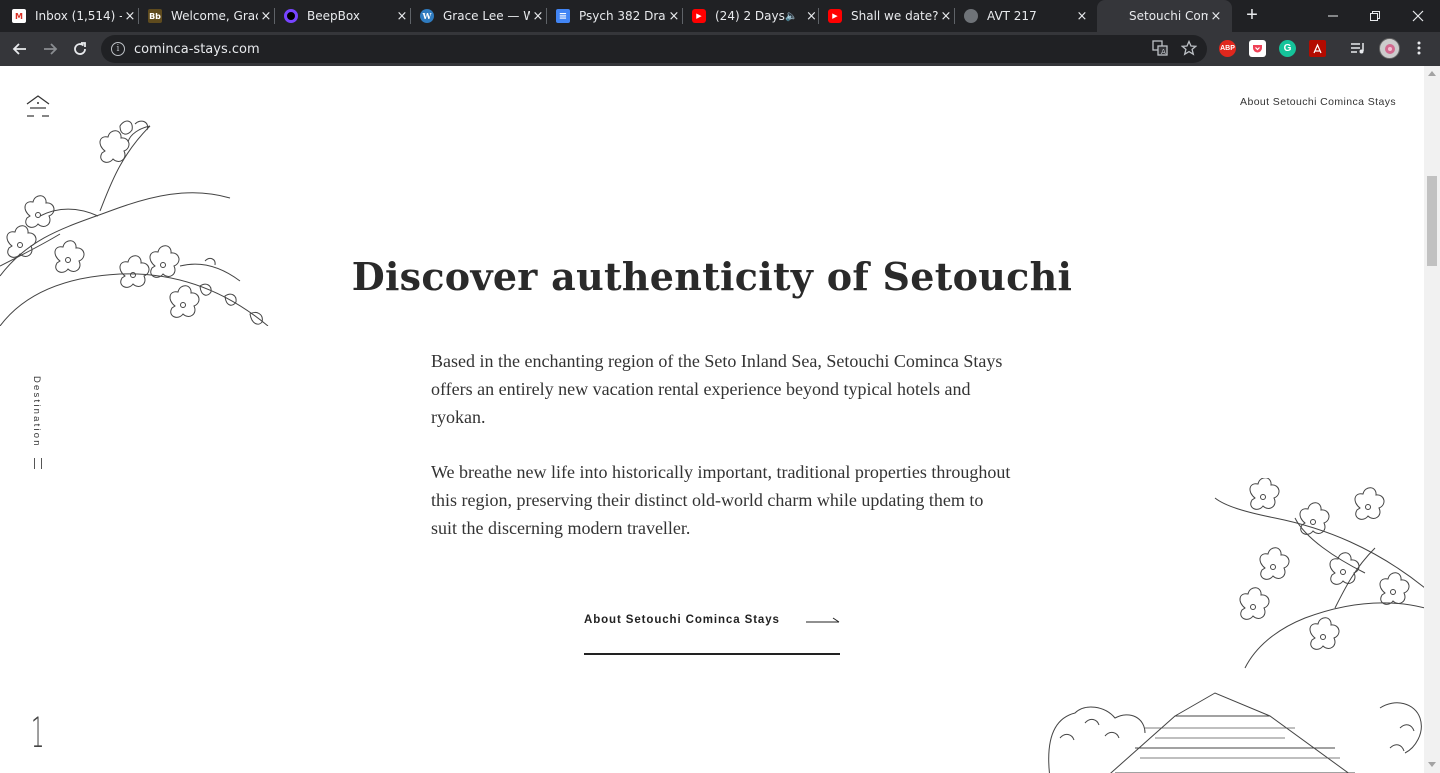 This screenshot has height=773, width=1440. I want to click on google-docs-icon: ≡, so click(563, 16).